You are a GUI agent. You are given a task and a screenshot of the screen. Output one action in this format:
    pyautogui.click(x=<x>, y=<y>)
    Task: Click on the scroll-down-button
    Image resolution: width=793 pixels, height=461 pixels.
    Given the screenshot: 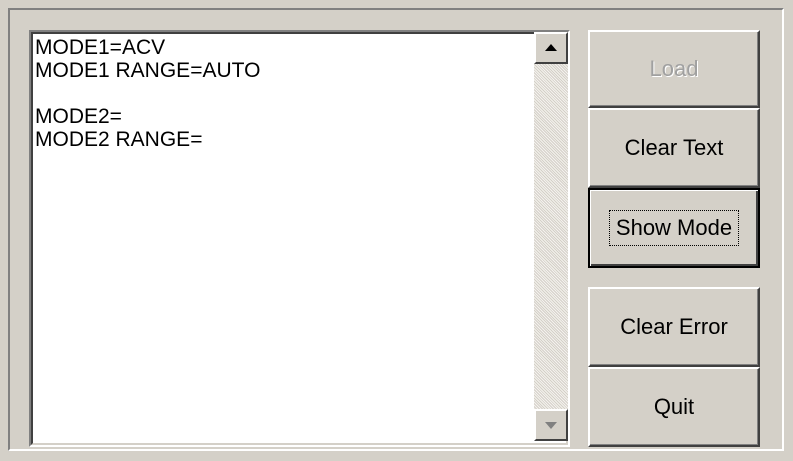 What is the action you would take?
    pyautogui.click(x=551, y=425)
    